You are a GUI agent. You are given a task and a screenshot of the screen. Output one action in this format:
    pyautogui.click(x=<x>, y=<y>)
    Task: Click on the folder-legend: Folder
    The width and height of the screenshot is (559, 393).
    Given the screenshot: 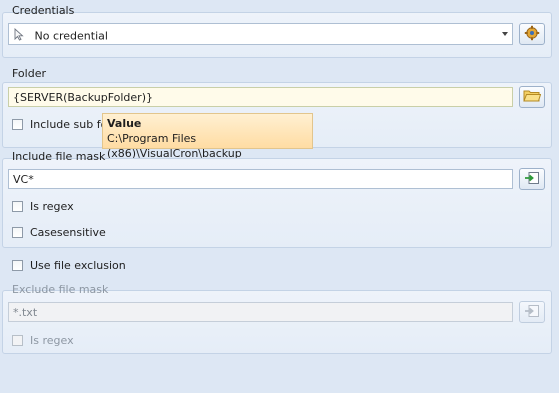 What is the action you would take?
    pyautogui.click(x=29, y=73)
    